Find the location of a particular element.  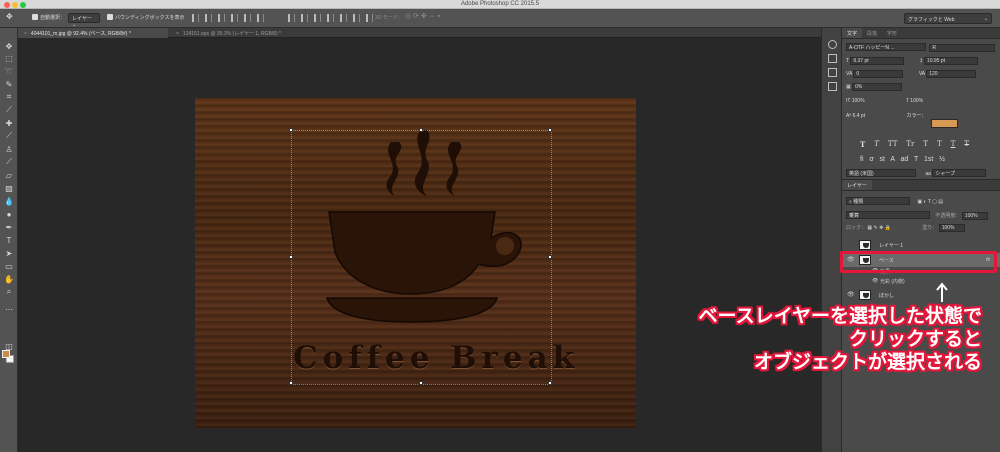

3d-orbit-icon: ◎ ⟳ ✥ ⇔ ▪ is located at coordinates (422, 16).